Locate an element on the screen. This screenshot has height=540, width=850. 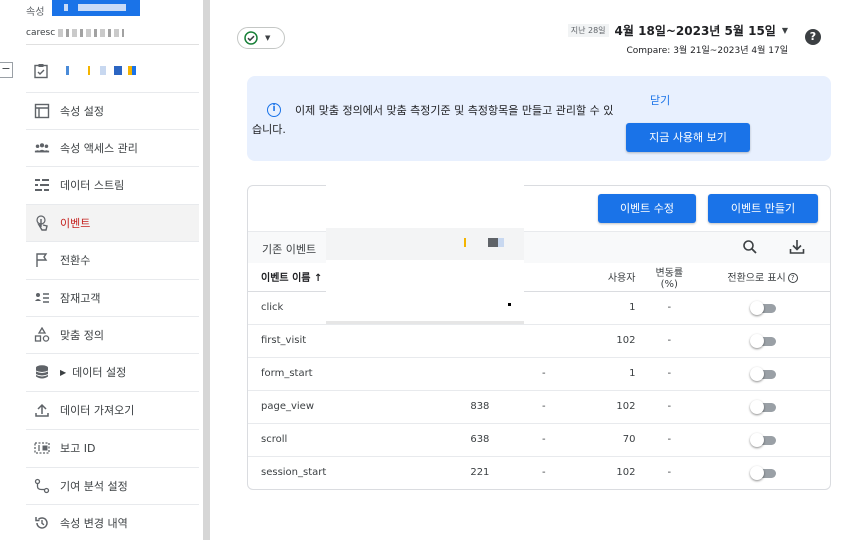
collapse-sidebar-button: − is located at coordinates (6, 70).